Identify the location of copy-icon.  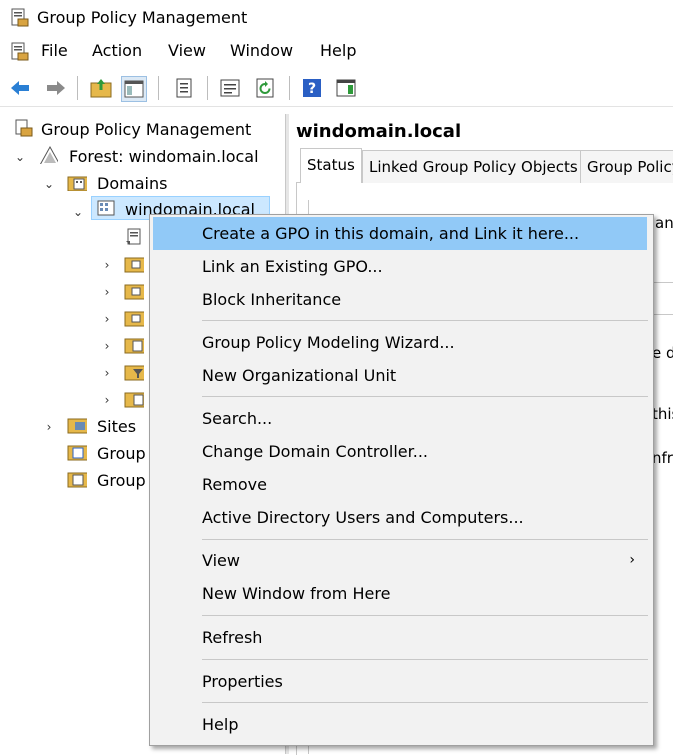
(184, 88).